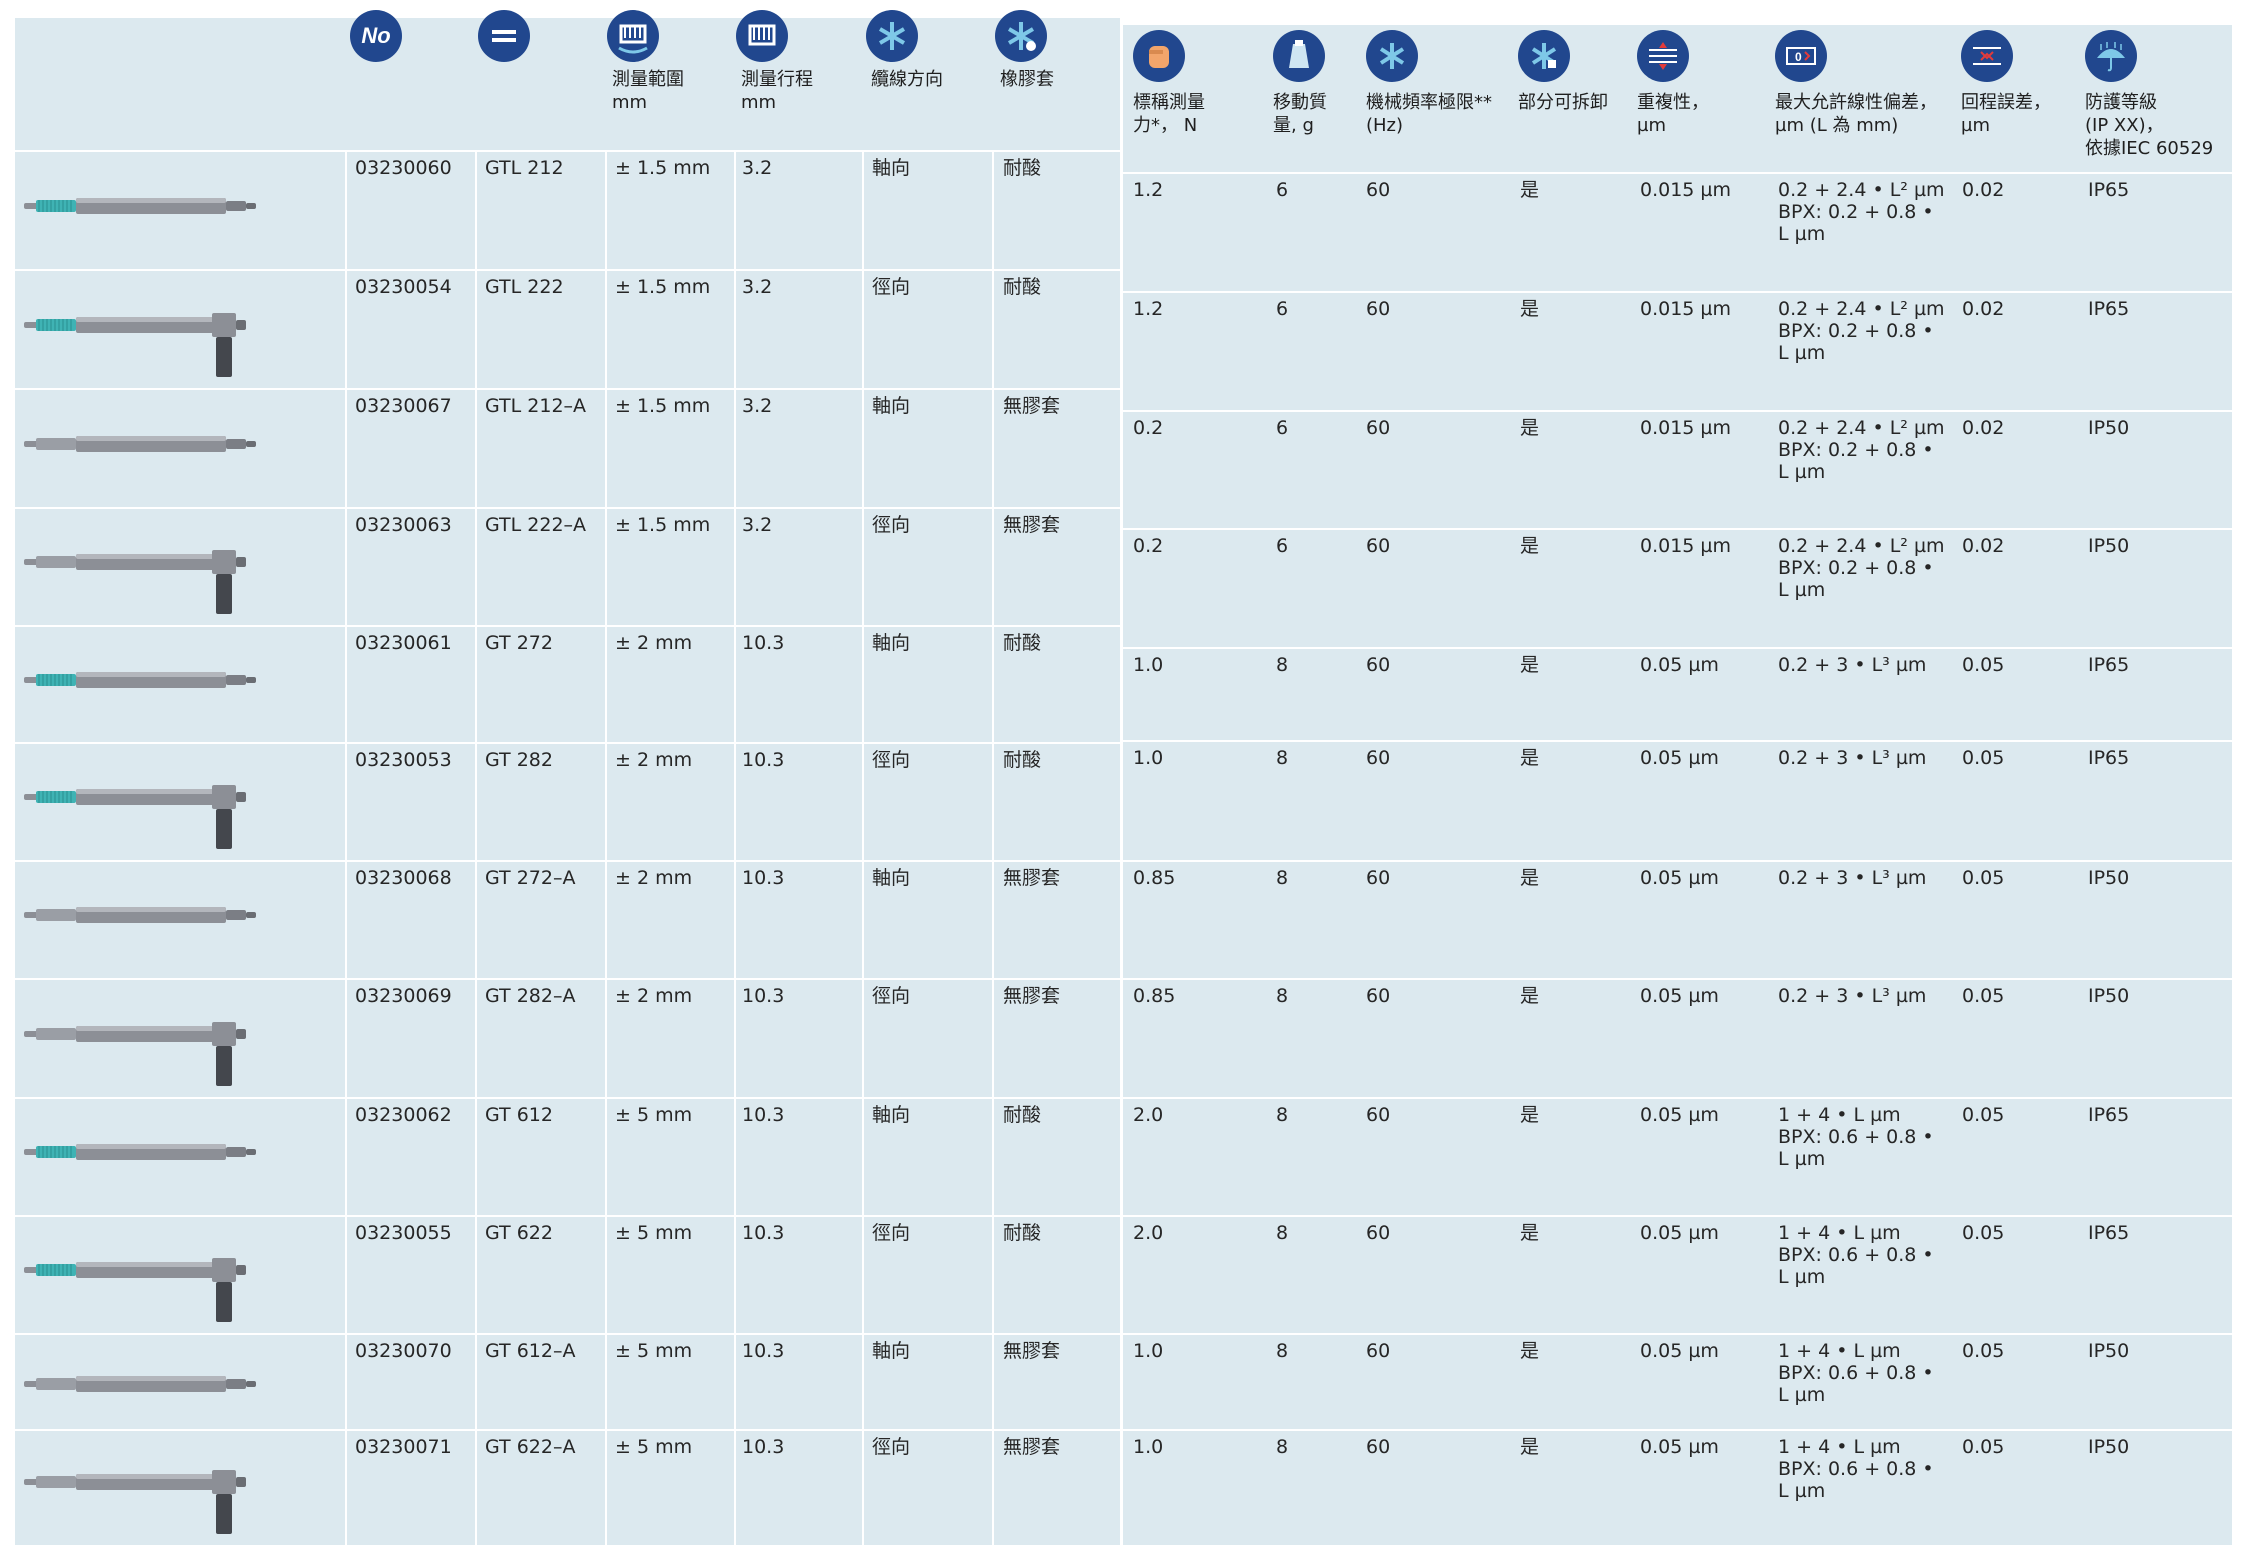  I want to click on article-number: 03230053, so click(403, 760).